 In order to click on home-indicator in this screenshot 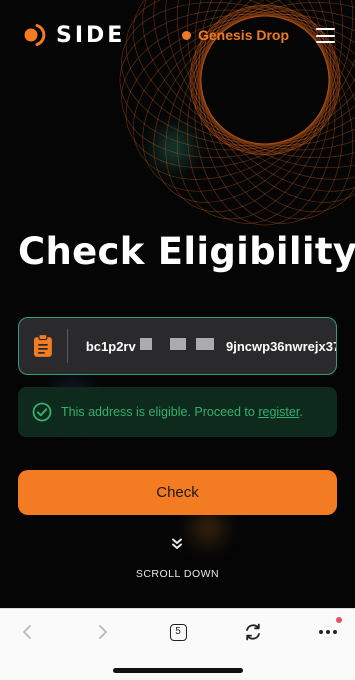, I will do `click(178, 670)`.